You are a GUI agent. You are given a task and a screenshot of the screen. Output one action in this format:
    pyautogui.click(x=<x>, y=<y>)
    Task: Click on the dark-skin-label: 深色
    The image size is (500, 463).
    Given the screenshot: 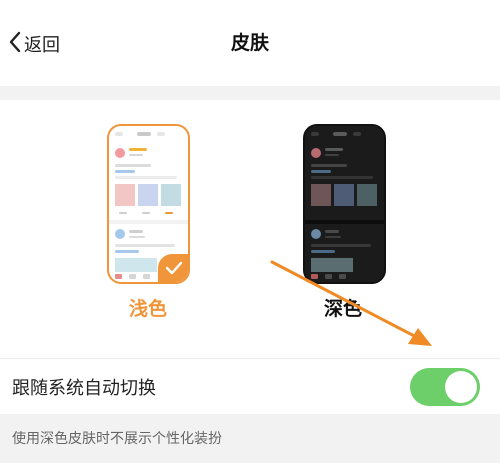 What is the action you would take?
    pyautogui.click(x=343, y=307)
    